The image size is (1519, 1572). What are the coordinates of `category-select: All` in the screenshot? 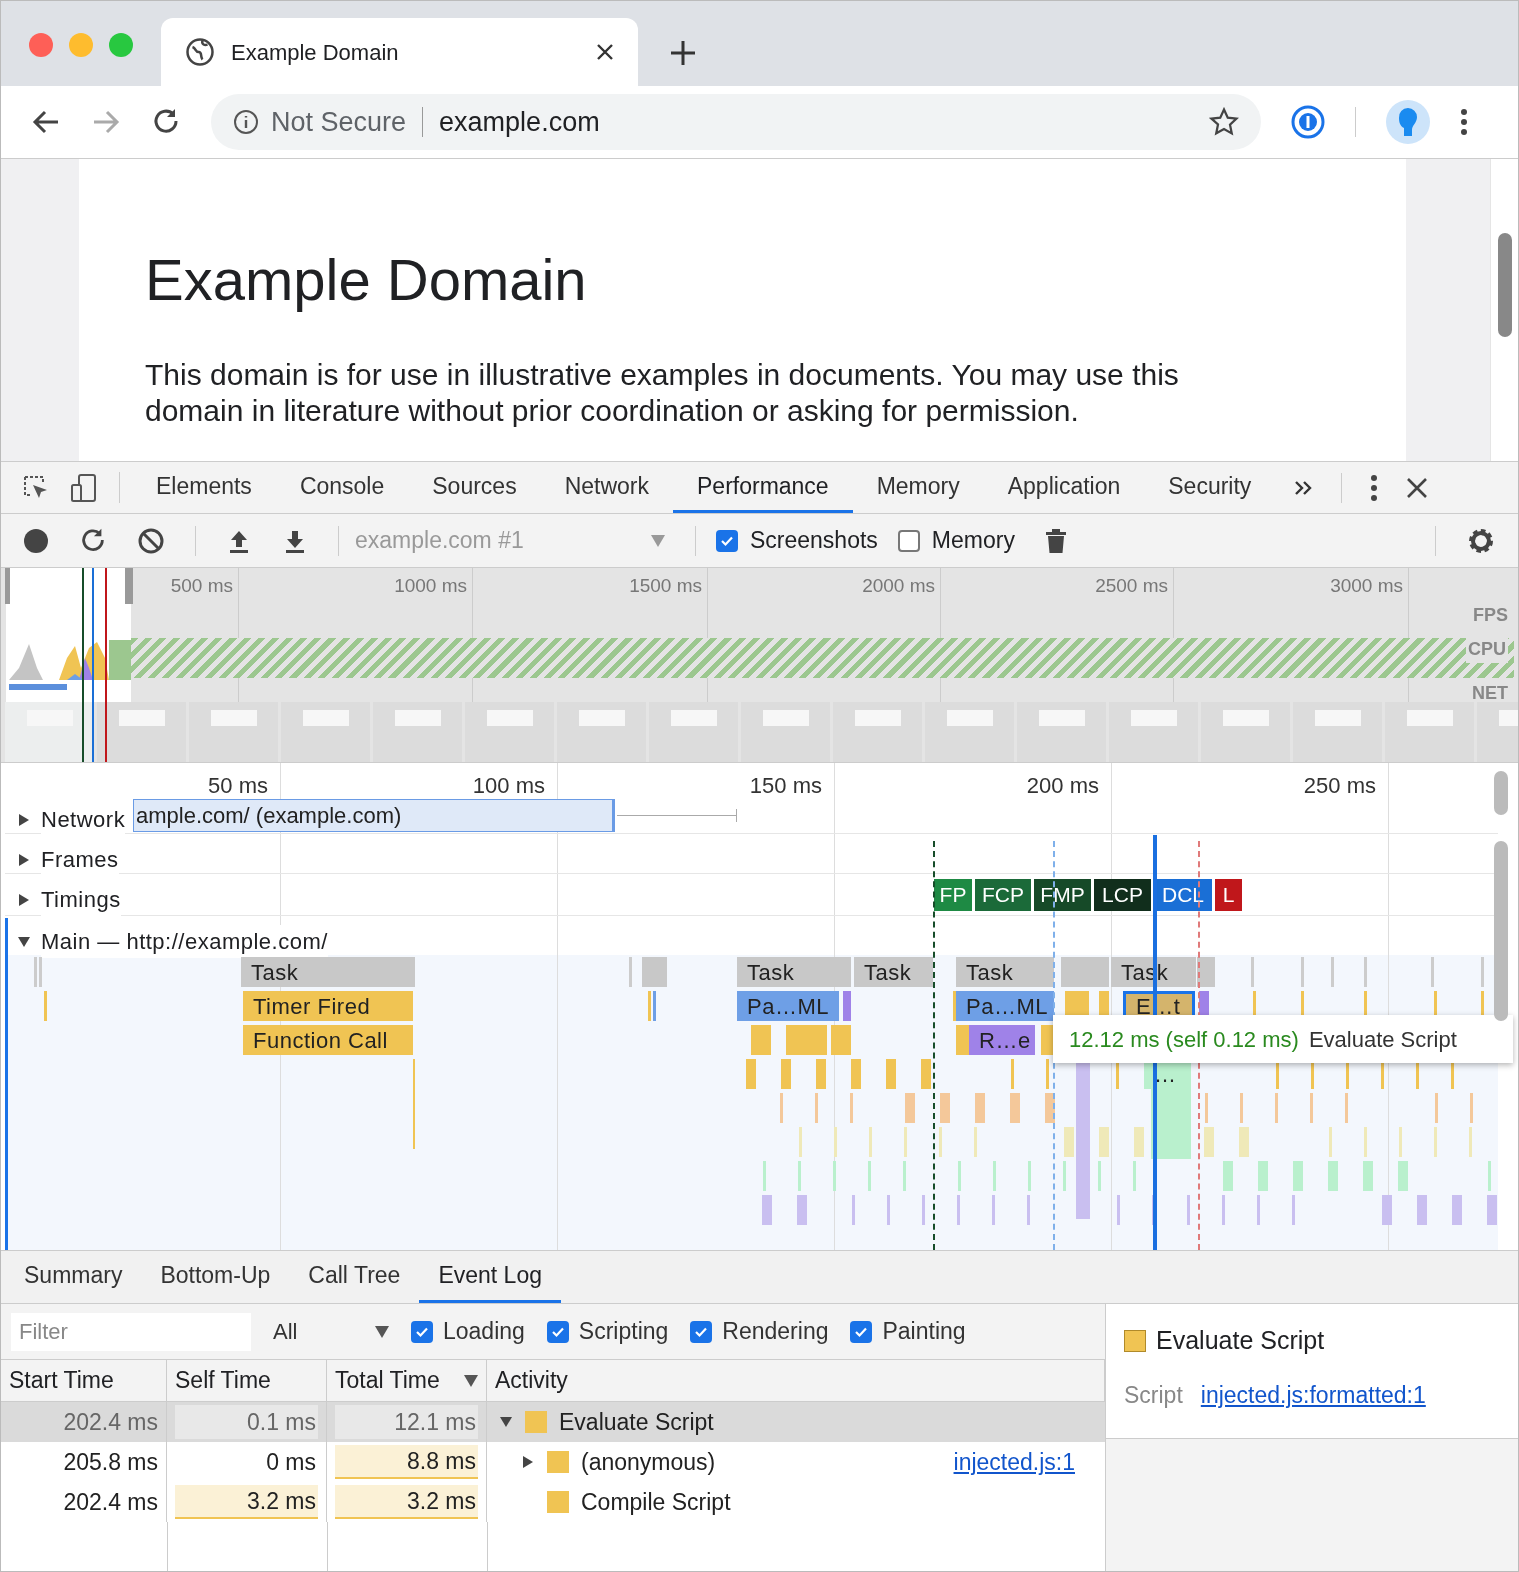 It's located at (331, 1331).